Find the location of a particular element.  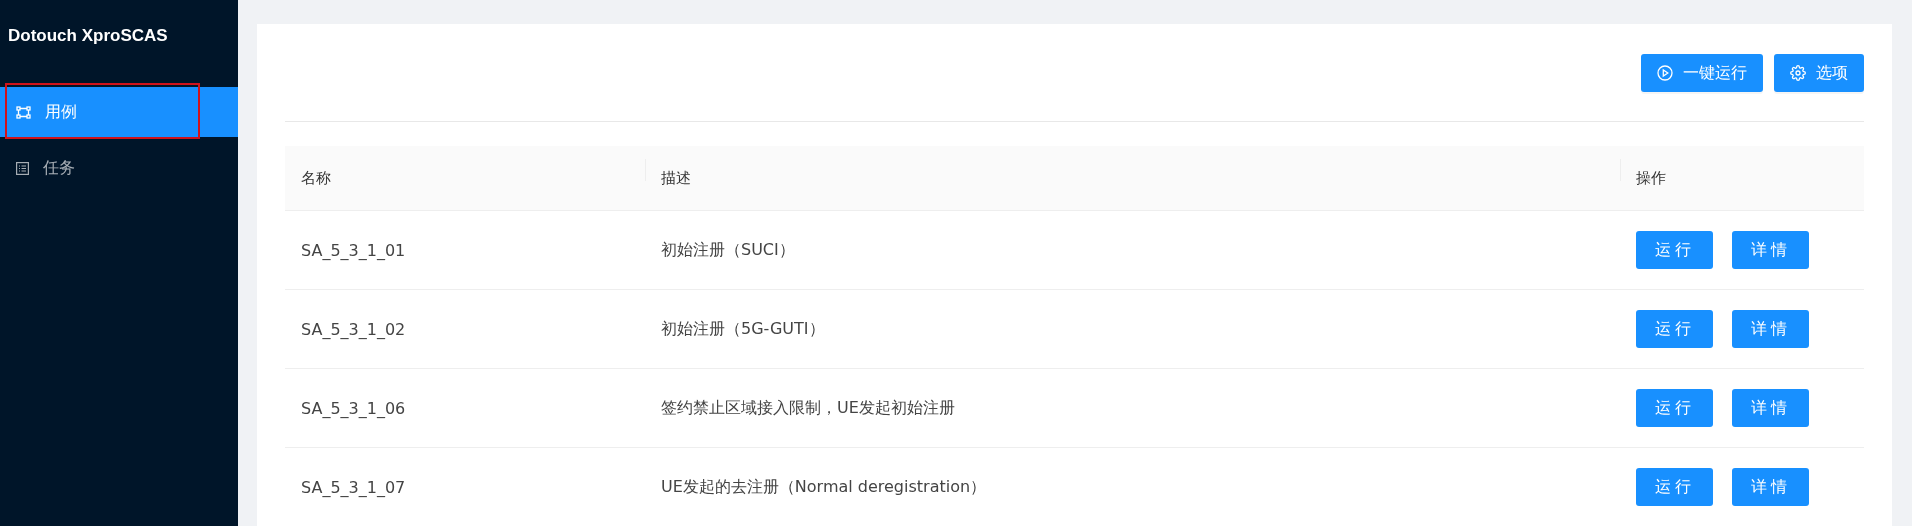

menu-label: 任务 is located at coordinates (59, 168).